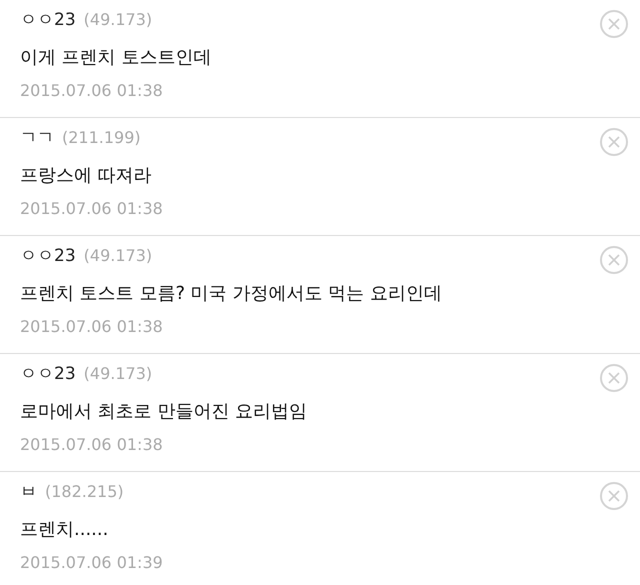 The width and height of the screenshot is (640, 585). What do you see at coordinates (28, 492) in the screenshot?
I see `comment-author: ㅂ` at bounding box center [28, 492].